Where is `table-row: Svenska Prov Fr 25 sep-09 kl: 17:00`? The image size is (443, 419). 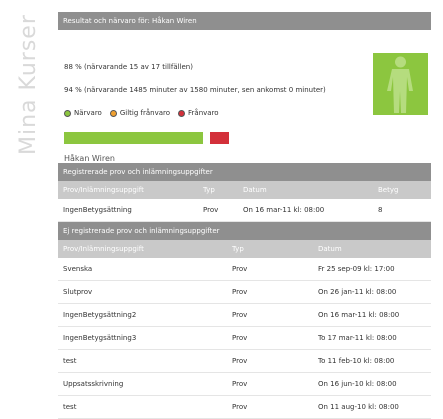
table-row: Svenska Prov Fr 25 sep-09 kl: 17:00 is located at coordinates (244, 269).